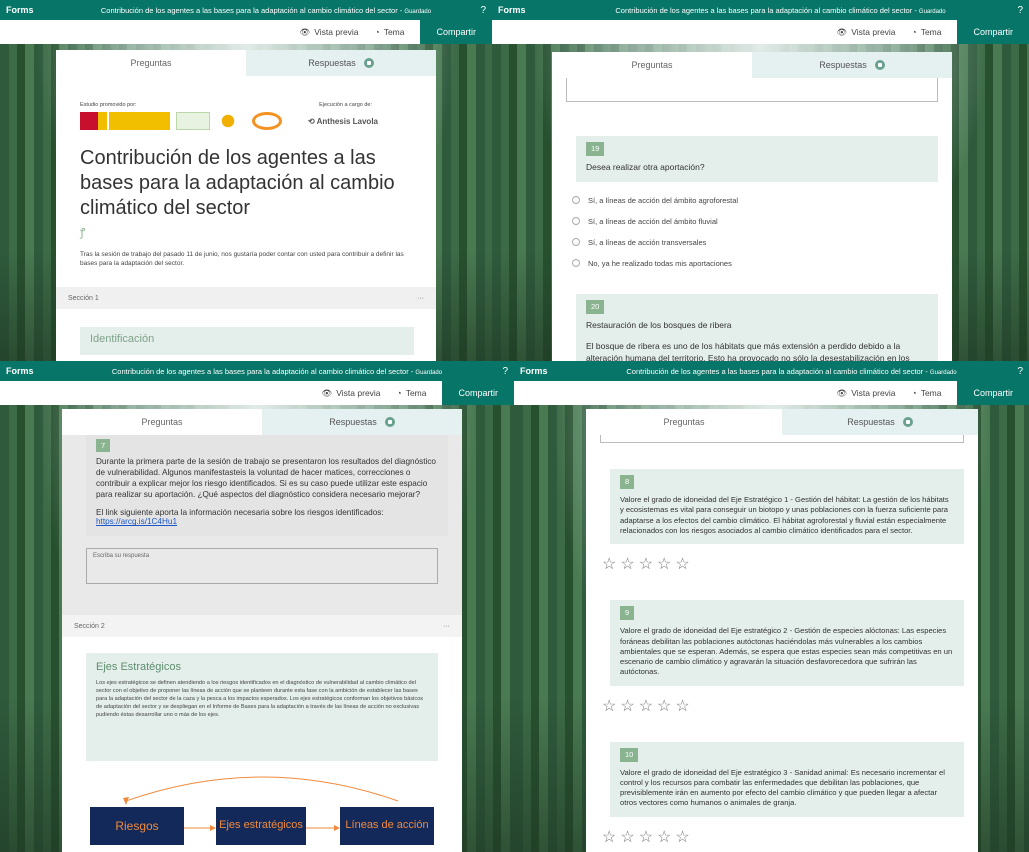 The width and height of the screenshot is (1029, 852). What do you see at coordinates (193, 121) in the screenshot?
I see `forest-agency-logo` at bounding box center [193, 121].